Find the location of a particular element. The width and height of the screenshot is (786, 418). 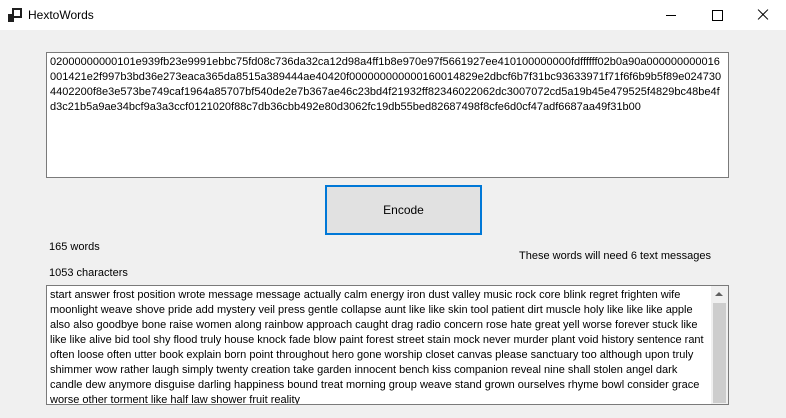

maximize-icon is located at coordinates (717, 15).